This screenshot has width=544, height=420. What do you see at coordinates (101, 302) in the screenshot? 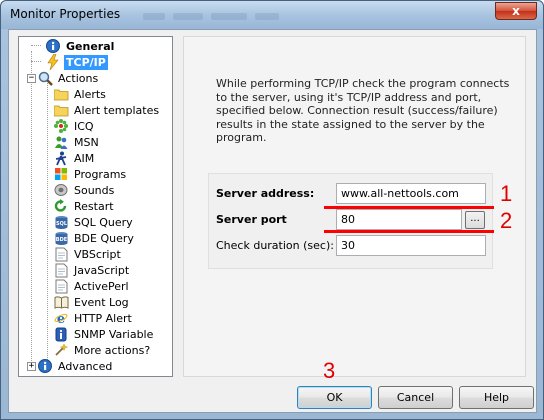
I see `tree-item-label: Event Log` at bounding box center [101, 302].